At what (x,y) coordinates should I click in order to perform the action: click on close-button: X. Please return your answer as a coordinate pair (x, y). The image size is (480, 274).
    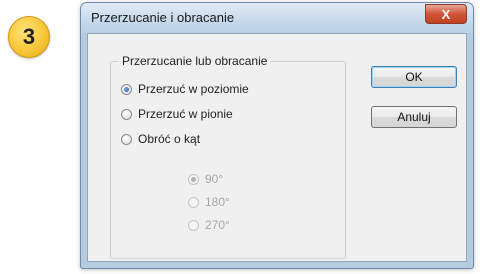
    Looking at the image, I should click on (446, 14).